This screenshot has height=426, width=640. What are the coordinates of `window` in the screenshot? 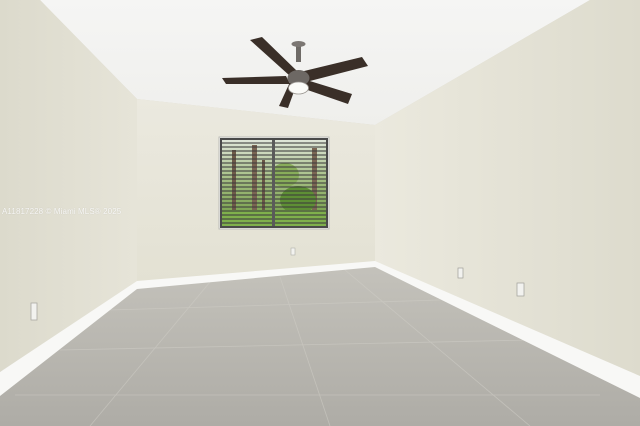 It's located at (274, 183).